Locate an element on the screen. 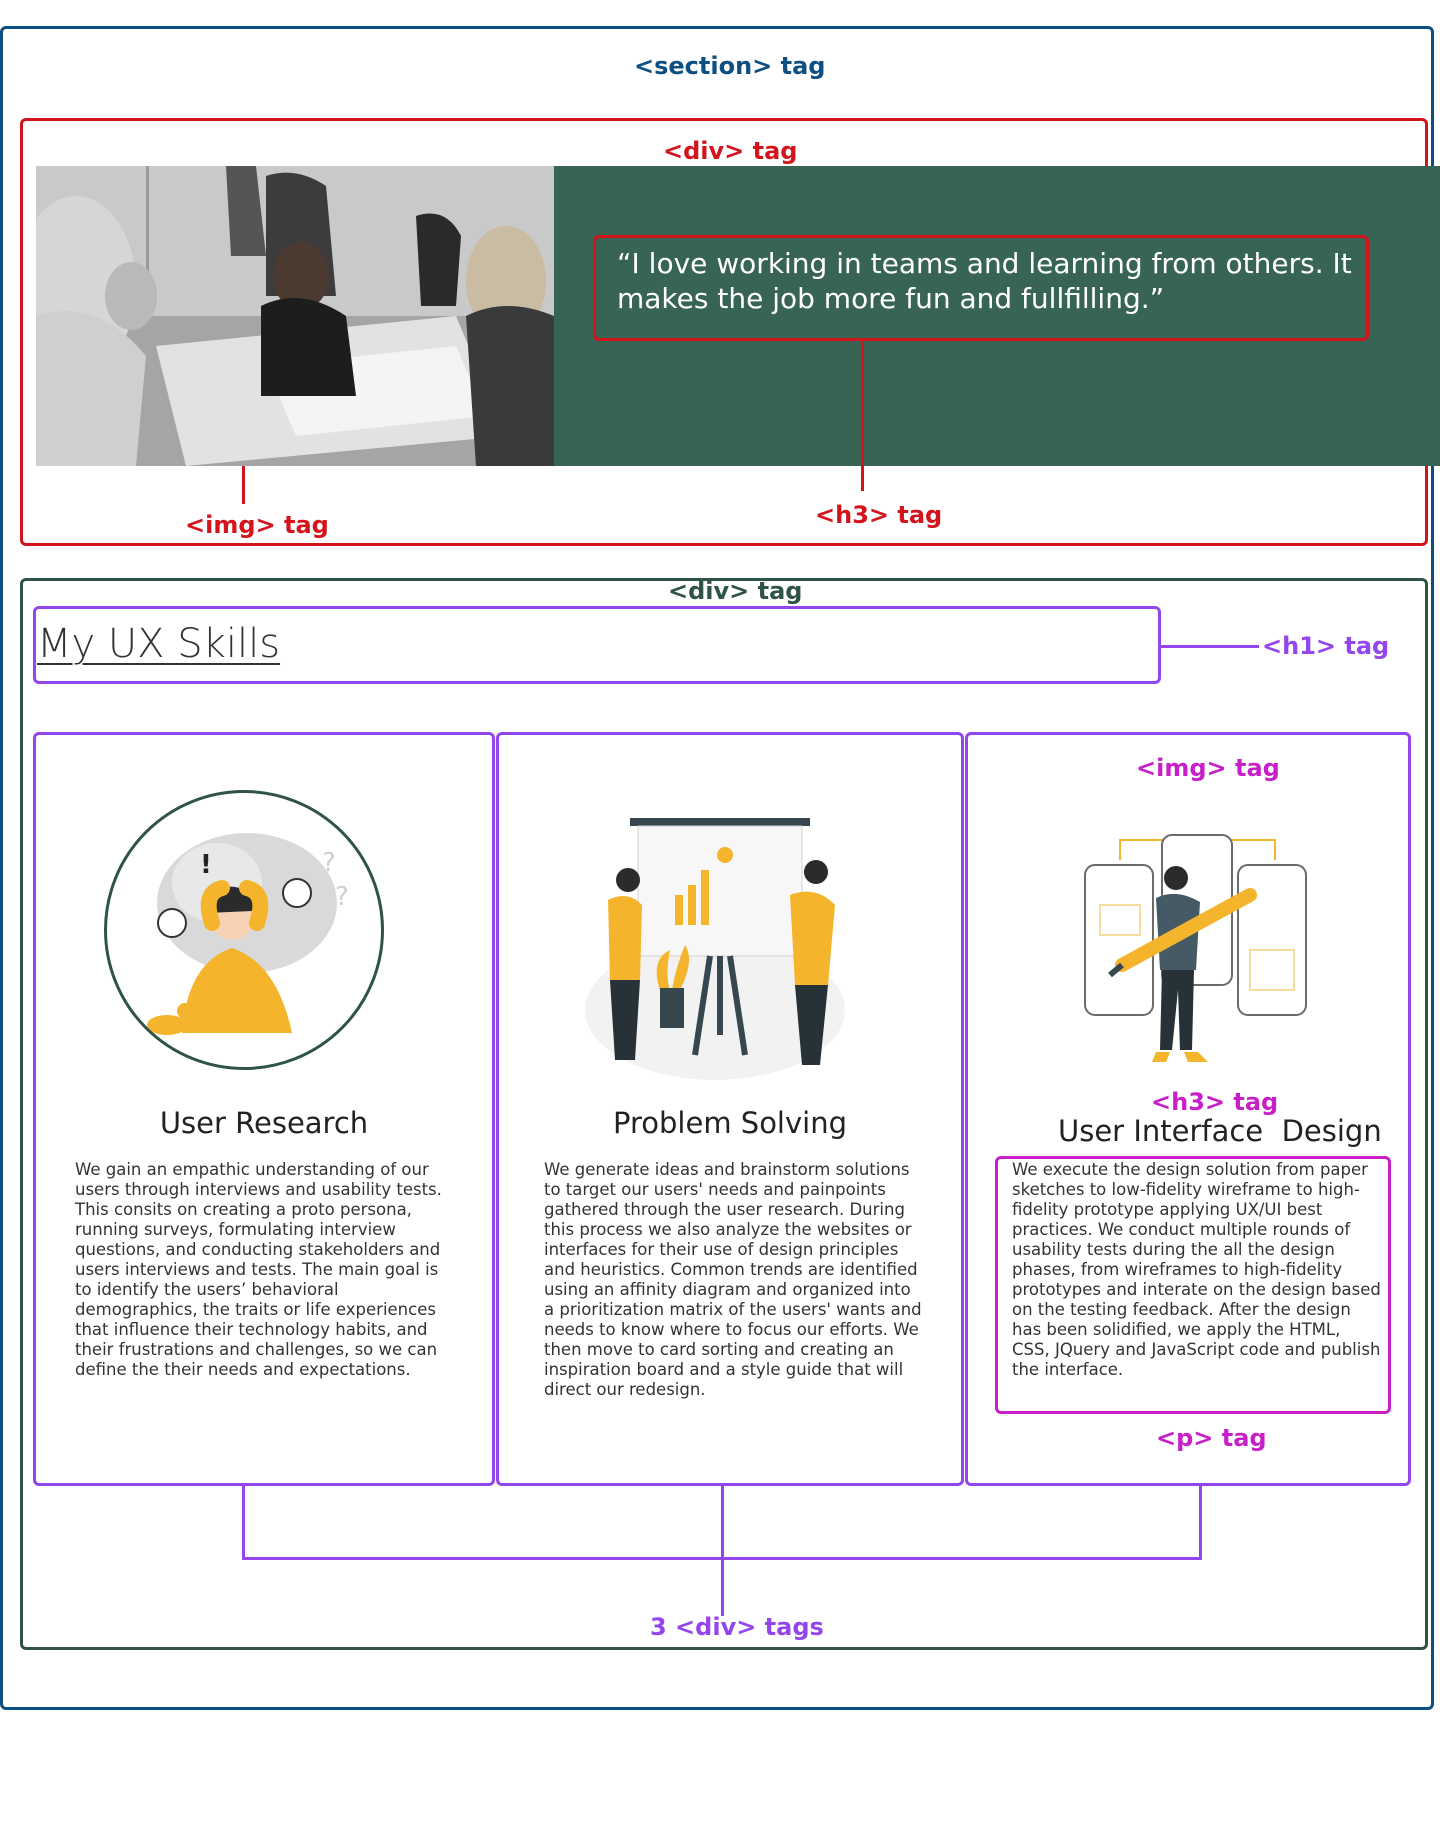 The width and height of the screenshot is (1440, 1835). team-photo-illustration is located at coordinates (295, 316).